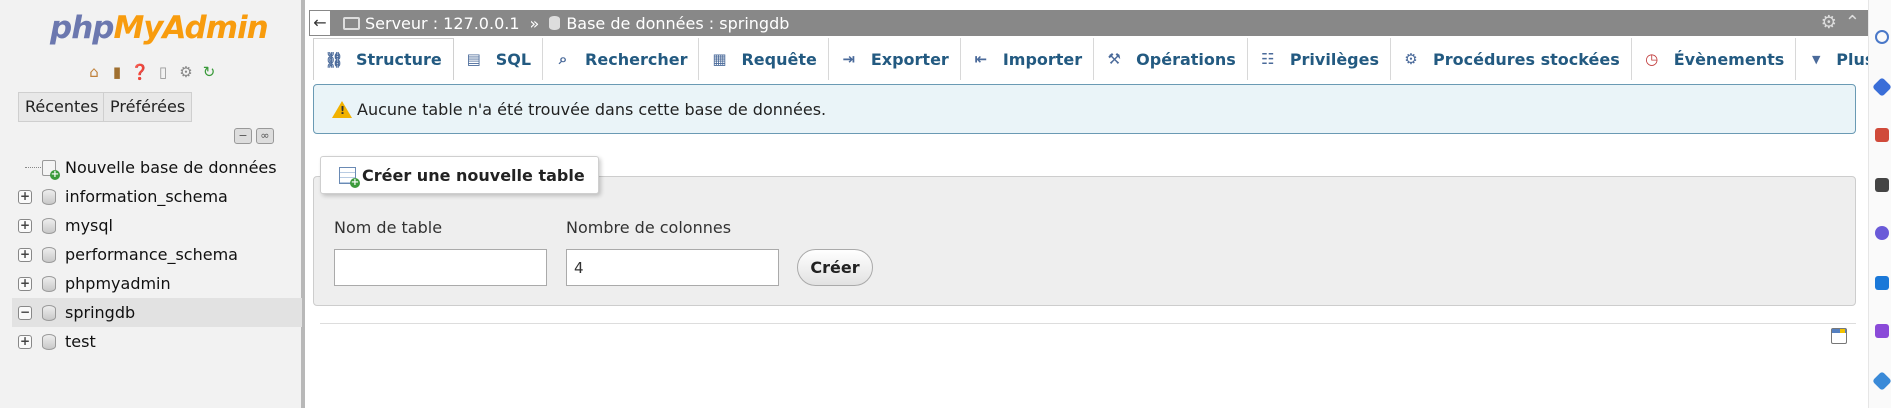 Image resolution: width=1891 pixels, height=408 pixels. I want to click on create-table-title: Créer une nouvelle table, so click(473, 175).